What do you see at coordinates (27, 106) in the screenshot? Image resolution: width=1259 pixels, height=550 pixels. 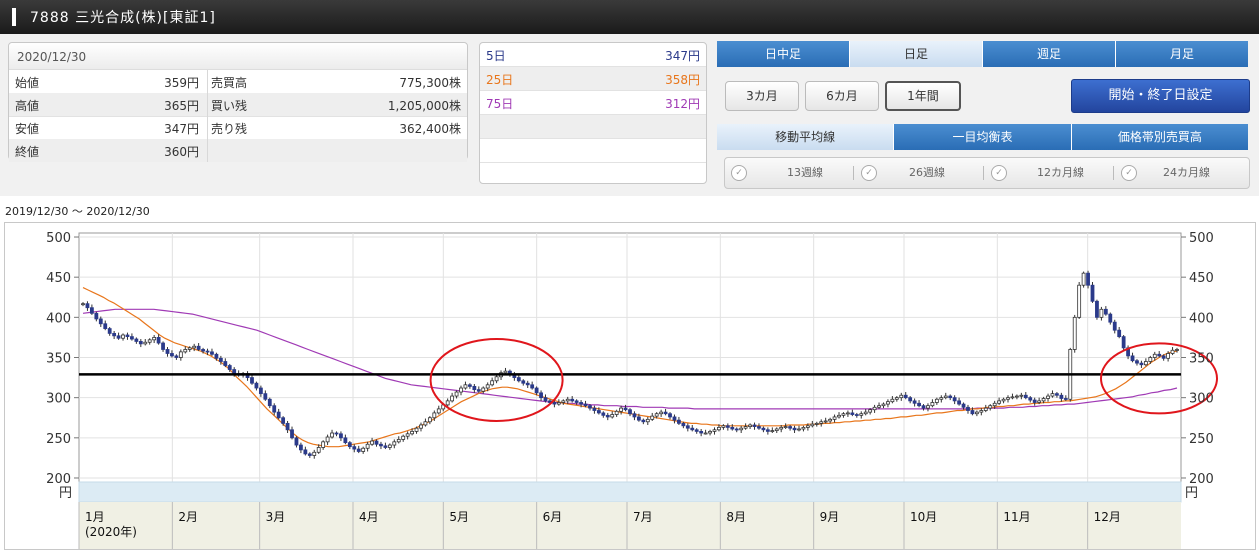 I see `quote-label: 高値` at bounding box center [27, 106].